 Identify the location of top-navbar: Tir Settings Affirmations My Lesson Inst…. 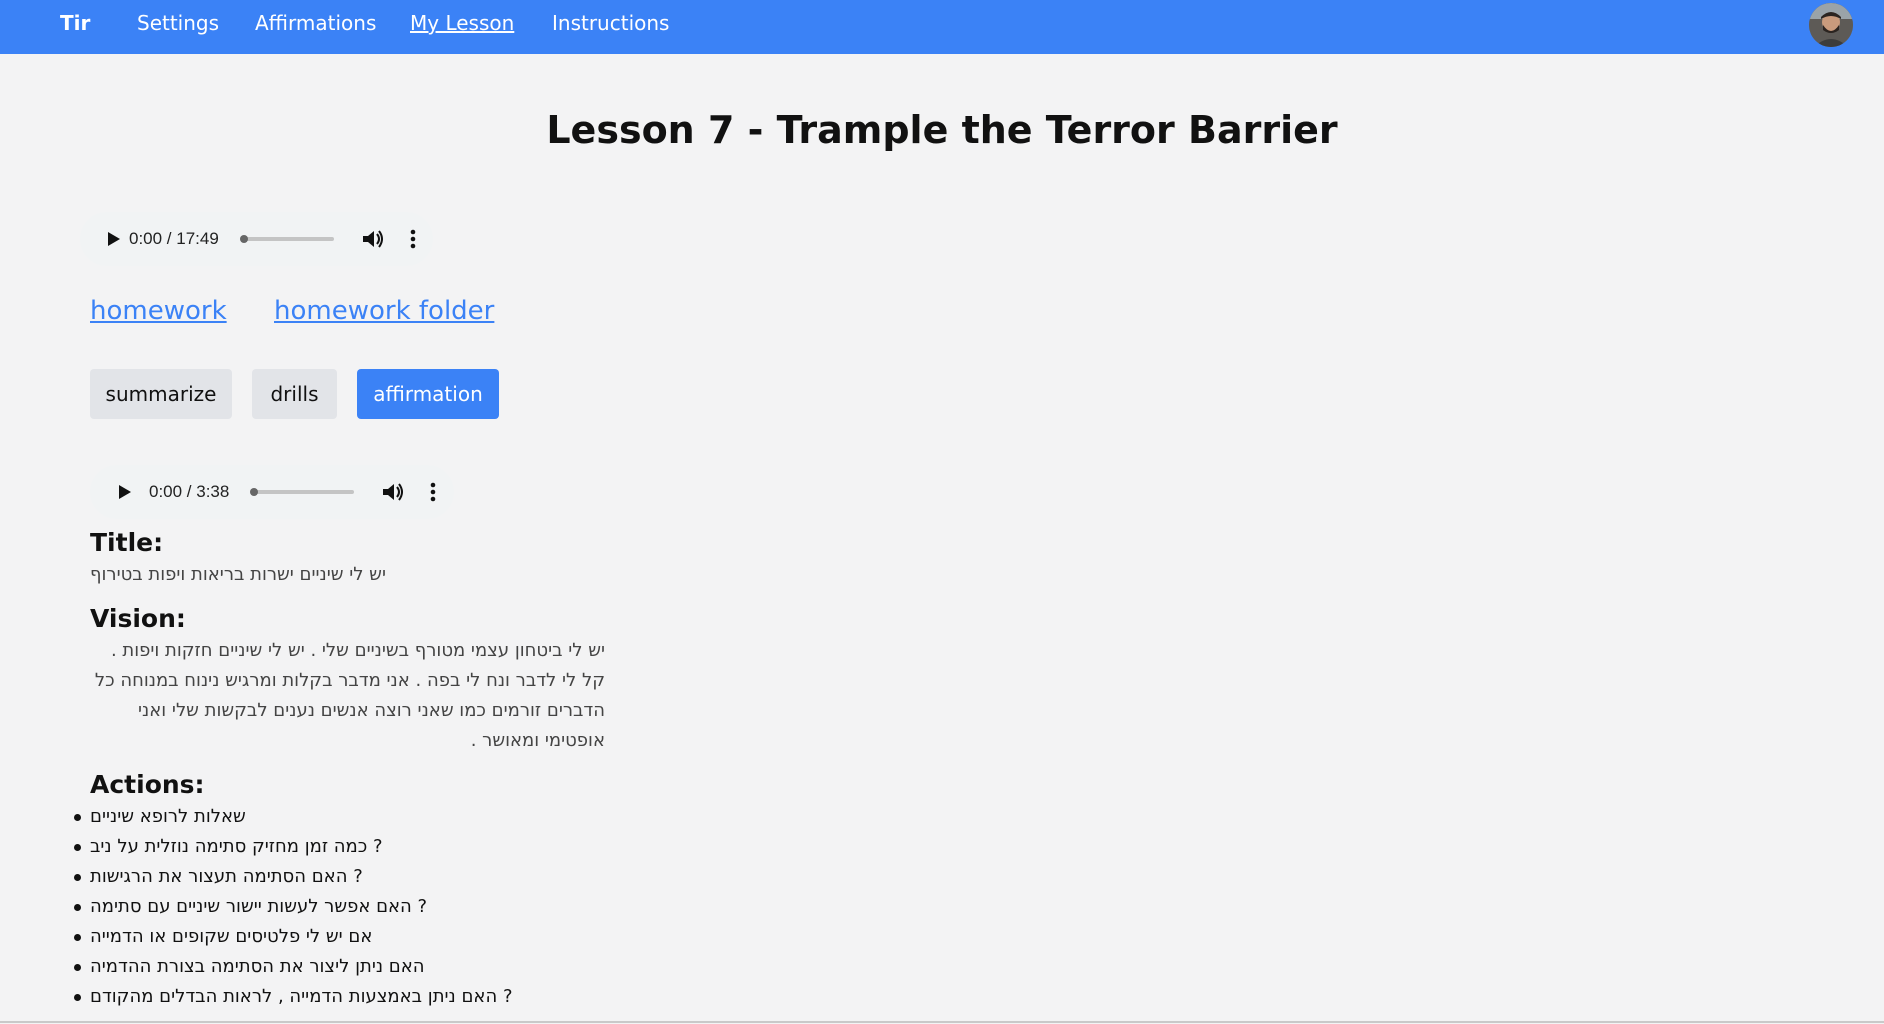
(942, 27).